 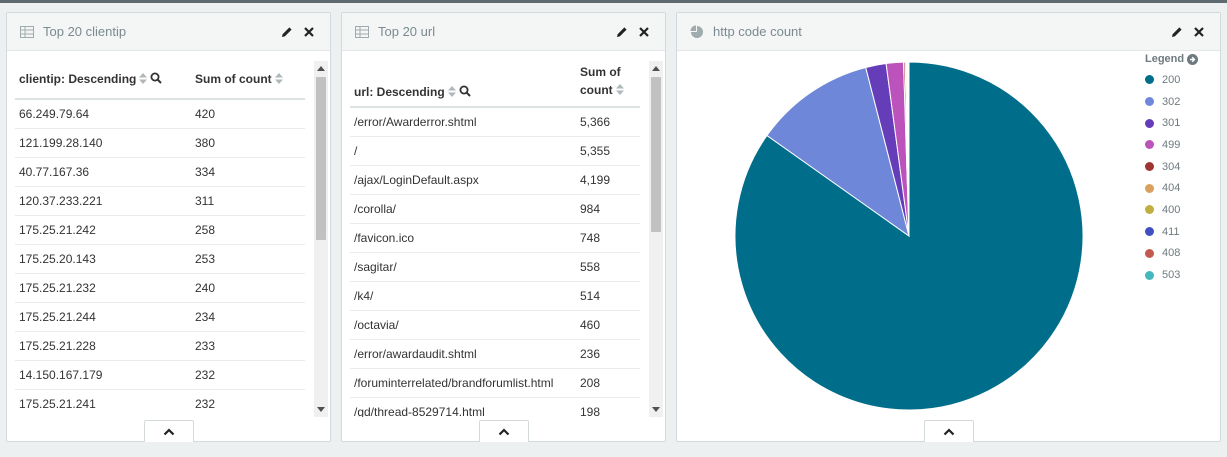 What do you see at coordinates (1165, 59) in the screenshot?
I see `legend-title-label: Legend` at bounding box center [1165, 59].